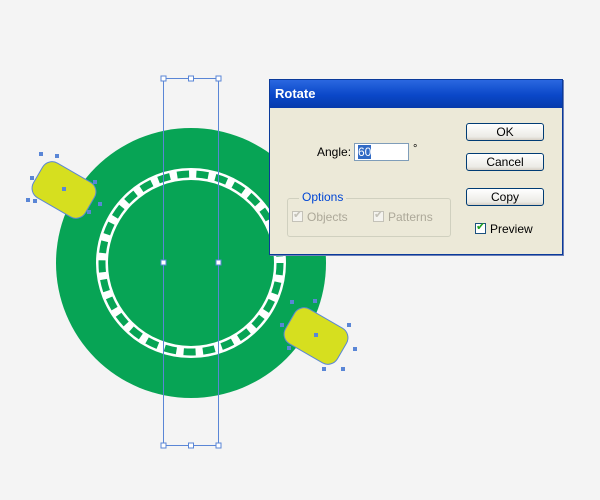 Image resolution: width=600 pixels, height=500 pixels. I want to click on angle-value: 60, so click(365, 152).